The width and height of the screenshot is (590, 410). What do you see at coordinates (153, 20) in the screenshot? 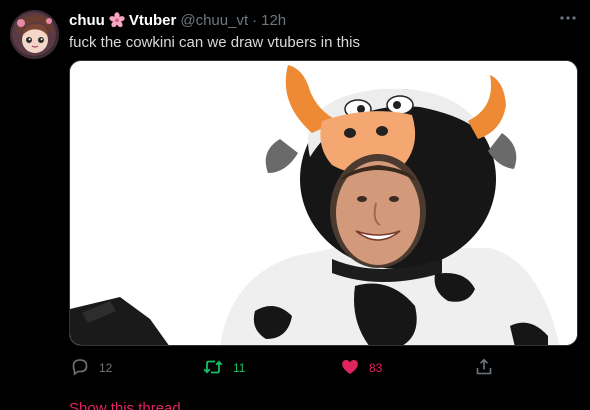
I see `display-name-suffix: Vtuber` at bounding box center [153, 20].